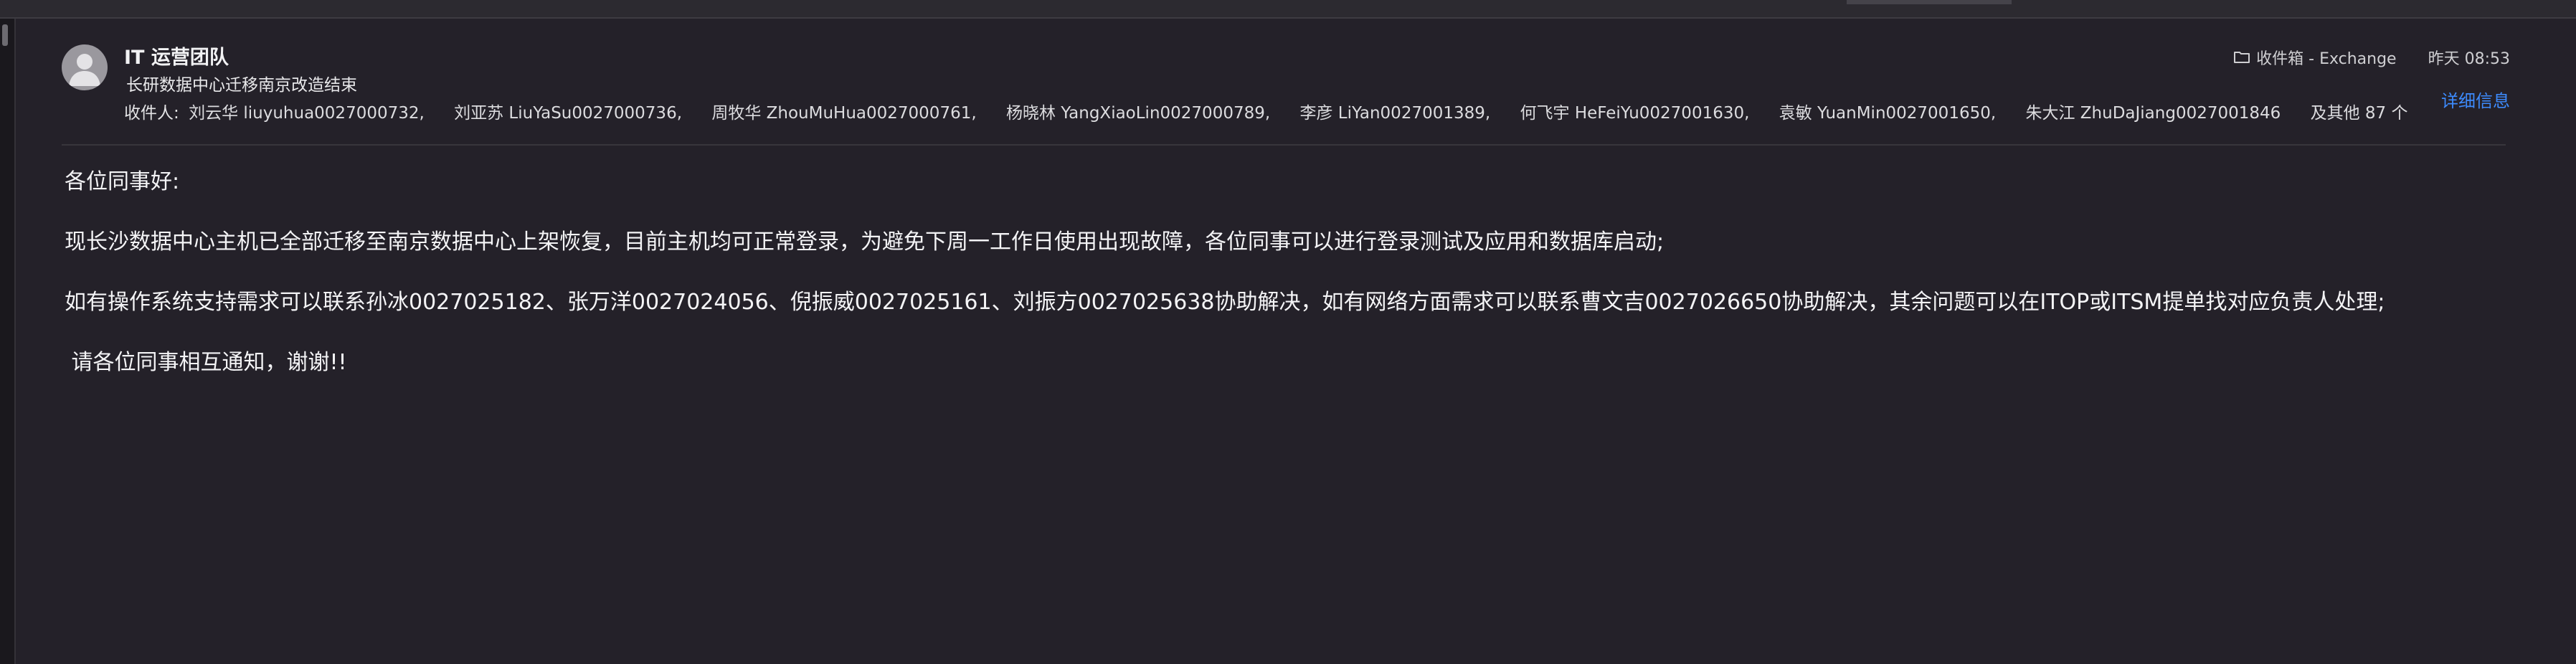 The image size is (2576, 664). What do you see at coordinates (568, 114) in the screenshot?
I see `recipient-item: 刘亚苏 LiuYaSu0027000736,` at bounding box center [568, 114].